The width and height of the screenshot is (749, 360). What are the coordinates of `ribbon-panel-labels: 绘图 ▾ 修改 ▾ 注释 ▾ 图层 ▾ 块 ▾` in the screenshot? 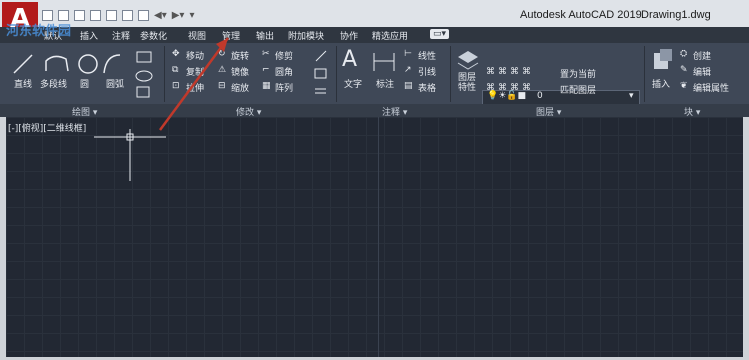 It's located at (374, 111).